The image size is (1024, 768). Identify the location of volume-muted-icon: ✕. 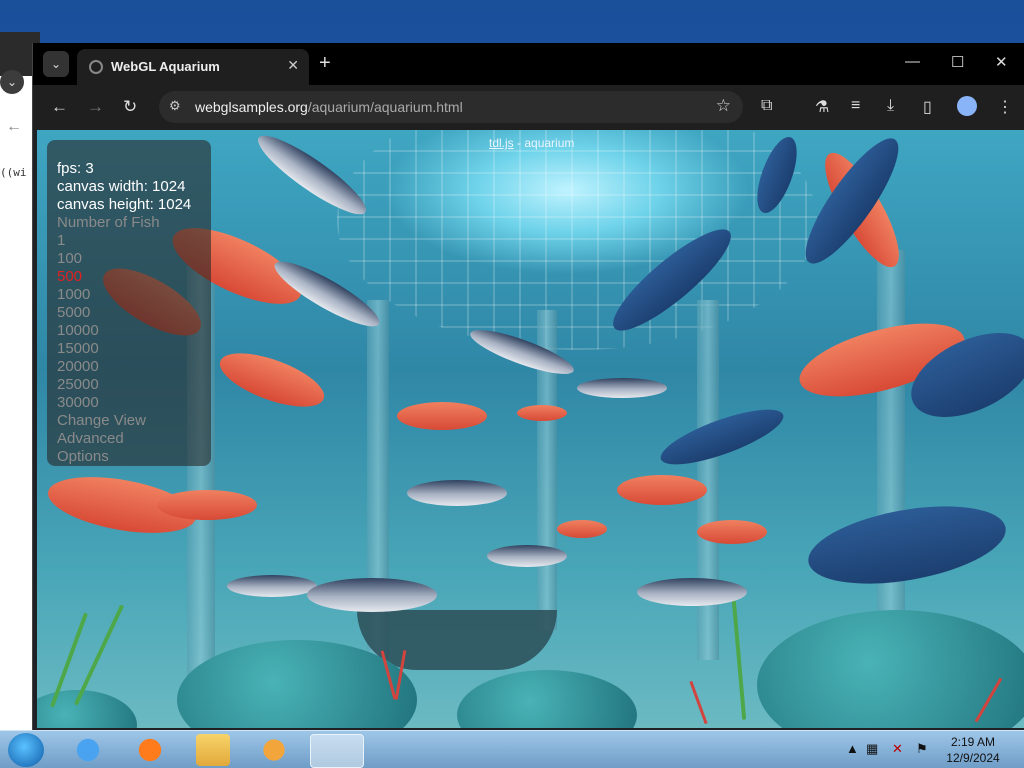
(897, 749).